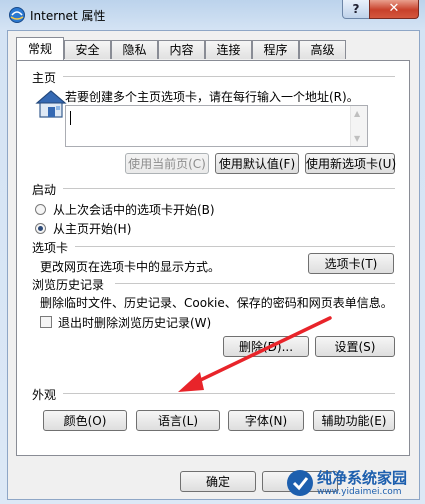  I want to click on startup-separator, so click(229, 188).